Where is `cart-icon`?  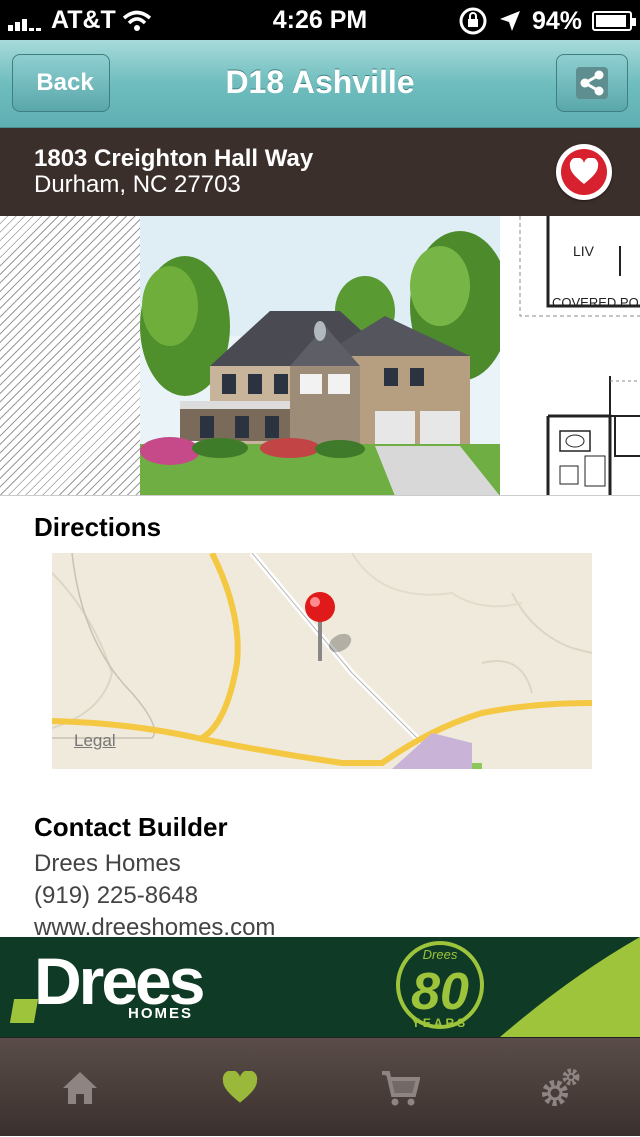
cart-icon is located at coordinates (401, 1087).